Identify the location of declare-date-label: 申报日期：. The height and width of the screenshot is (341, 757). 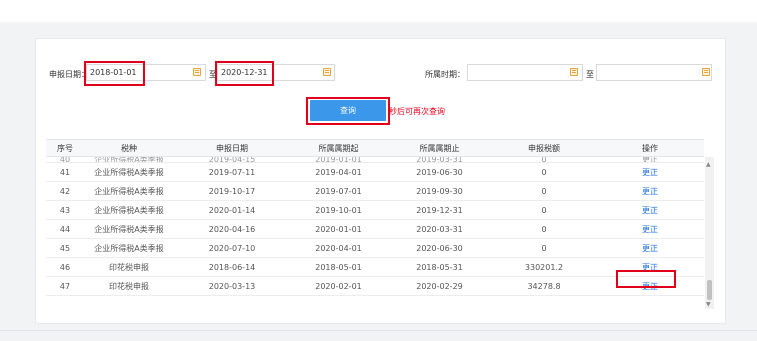
(69, 74).